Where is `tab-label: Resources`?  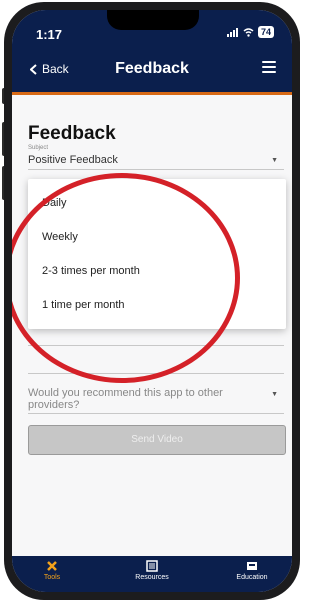 tab-label: Resources is located at coordinates (152, 577).